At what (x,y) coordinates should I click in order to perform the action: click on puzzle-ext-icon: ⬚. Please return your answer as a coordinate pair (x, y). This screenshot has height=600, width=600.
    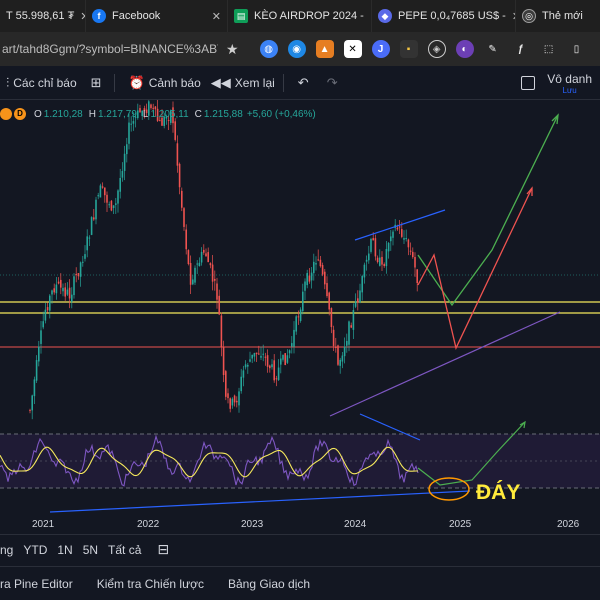
    Looking at the image, I should click on (549, 49).